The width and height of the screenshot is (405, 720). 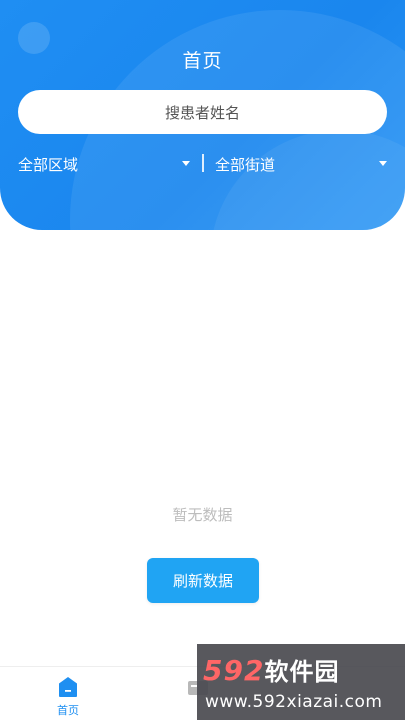 I want to click on watermark-logo: 592软件园, so click(x=271, y=669).